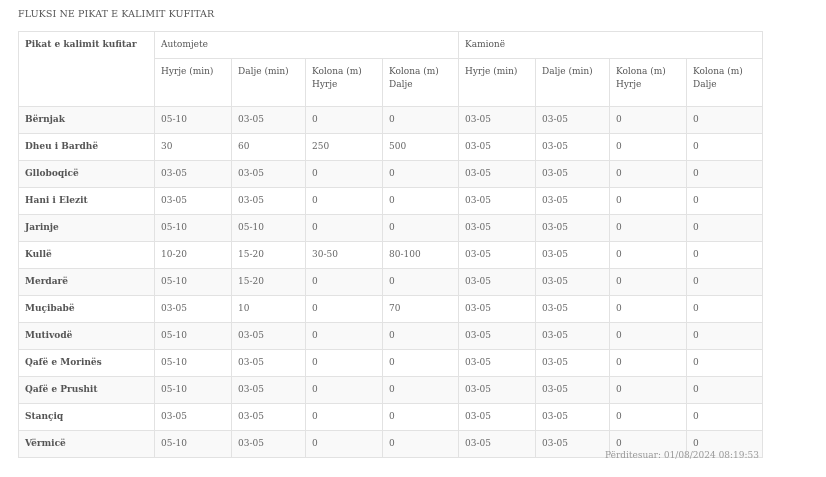 The width and height of the screenshot is (826, 477). I want to click on table-row: Muçibabë 03-05 10 0 70 03-05 03-05 0 0, so click(391, 309).